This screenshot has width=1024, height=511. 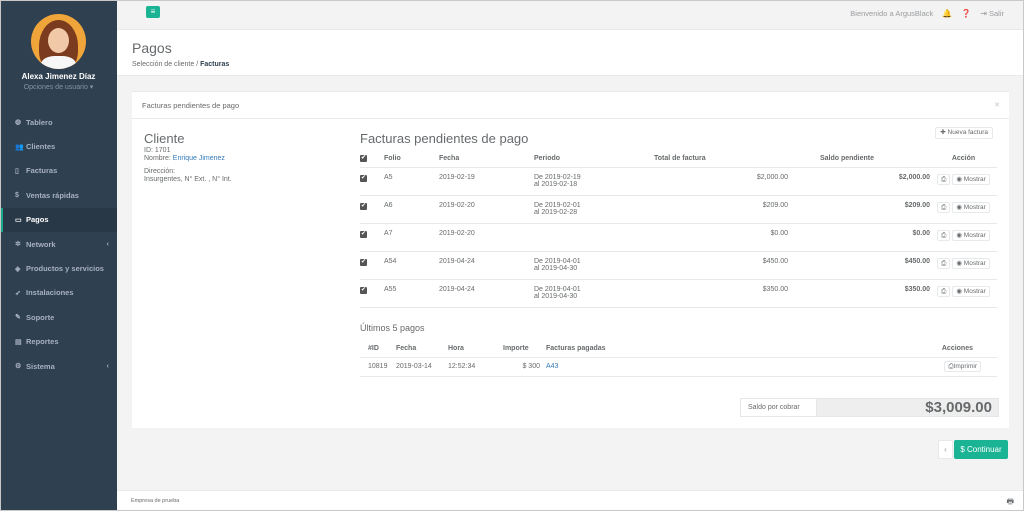 What do you see at coordinates (199, 158) in the screenshot?
I see `client-name-link: Enrique Jimenez` at bounding box center [199, 158].